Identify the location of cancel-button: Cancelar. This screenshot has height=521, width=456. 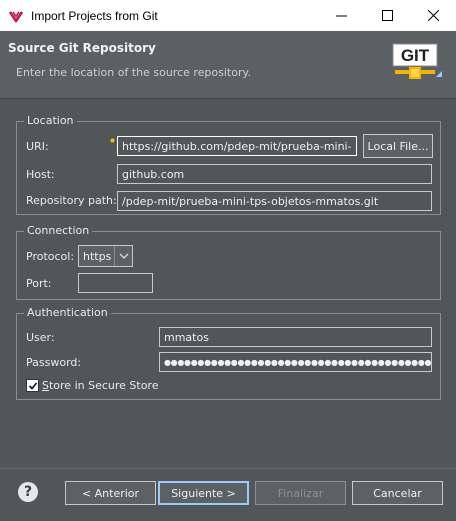
(397, 493).